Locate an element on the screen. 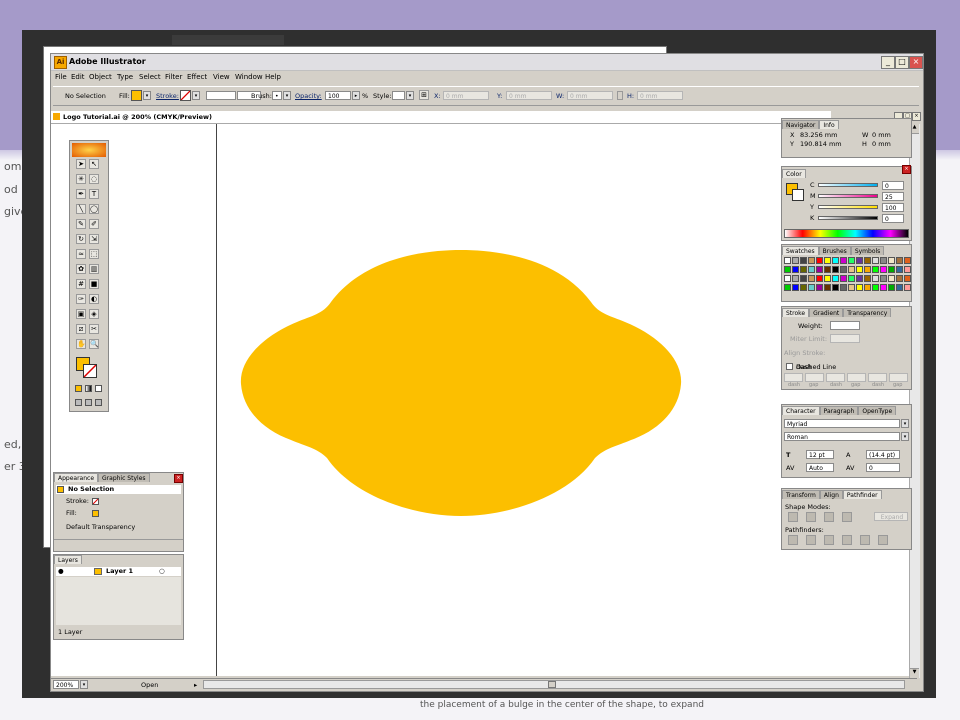  color-channel-field: 100 is located at coordinates (893, 207).